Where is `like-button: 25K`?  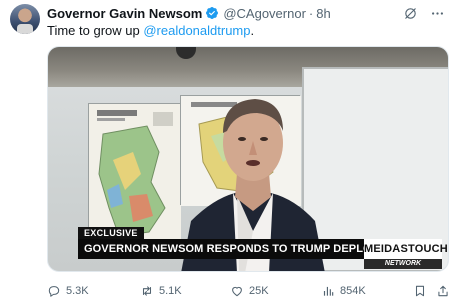 like-button: 25K is located at coordinates (249, 291).